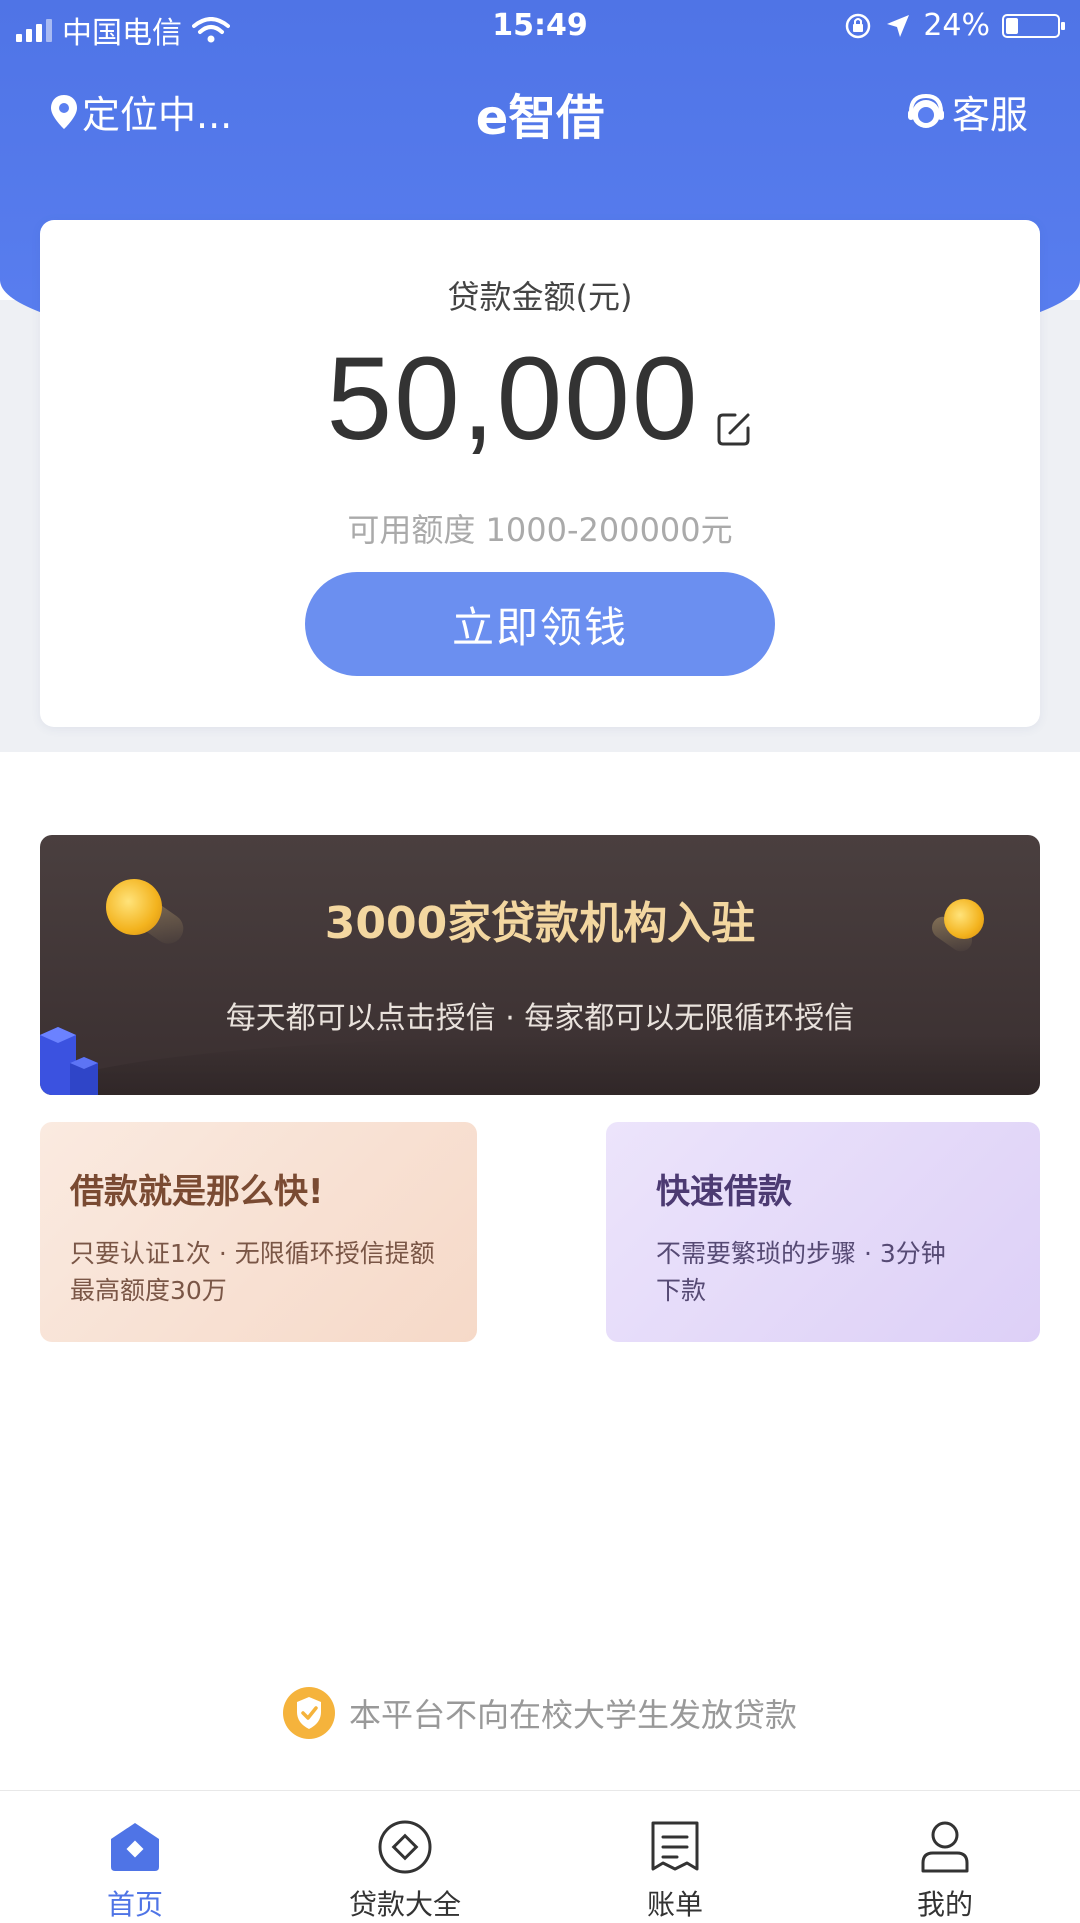 The height and width of the screenshot is (1923, 1080). What do you see at coordinates (858, 25) in the screenshot?
I see `rotation-lock-icon` at bounding box center [858, 25].